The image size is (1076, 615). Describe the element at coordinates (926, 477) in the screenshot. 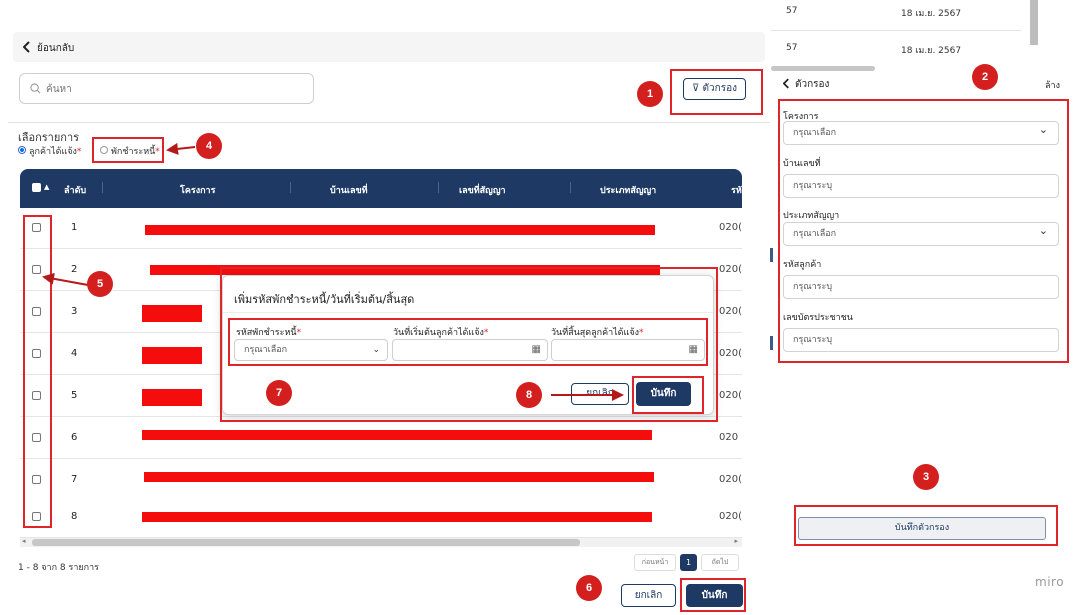

I see `annotation-marker-3: 3` at that location.